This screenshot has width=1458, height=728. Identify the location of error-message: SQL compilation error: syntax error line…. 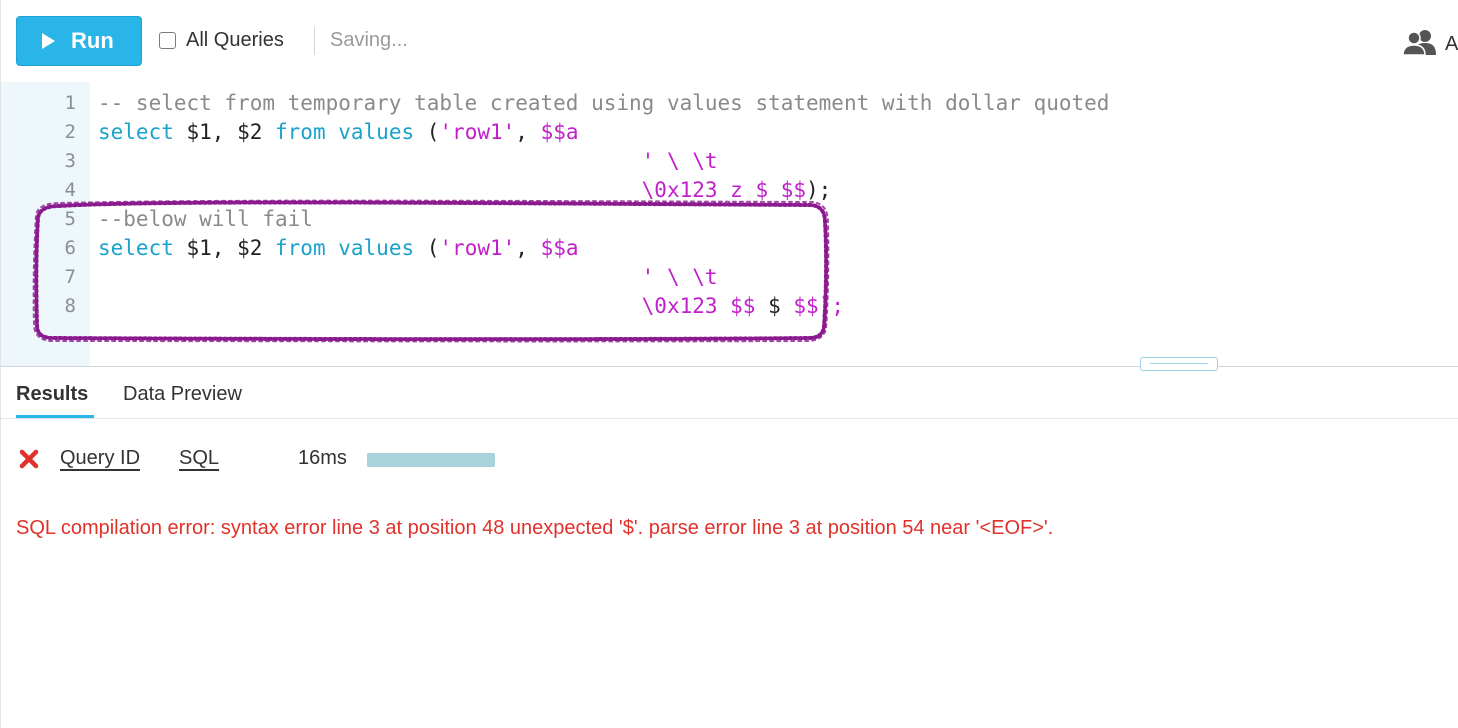
(535, 528).